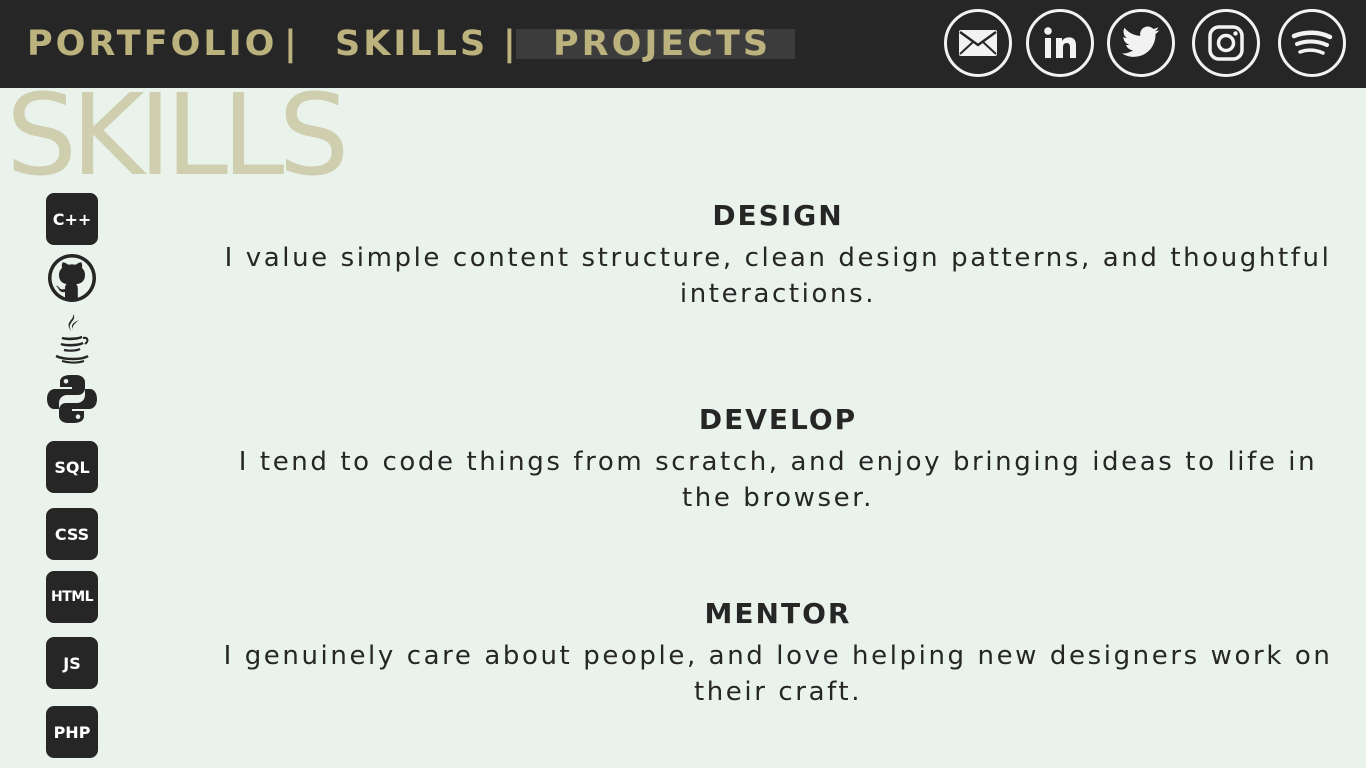  What do you see at coordinates (778, 419) in the screenshot?
I see `develop-heading: DEVELOP` at bounding box center [778, 419].